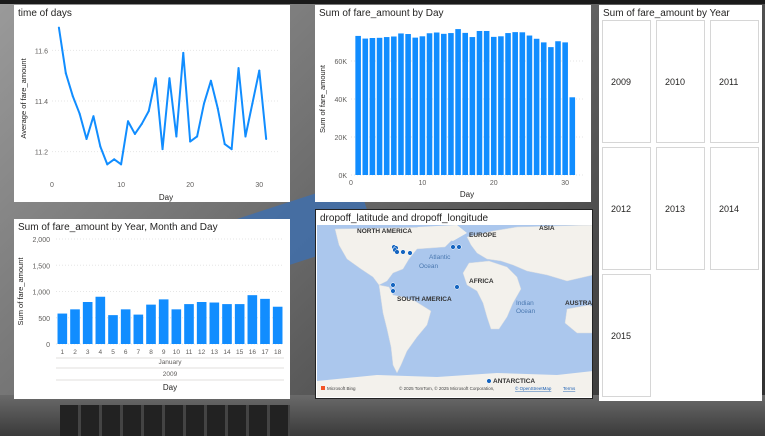 This screenshot has width=765, height=436. What do you see at coordinates (253, 352) in the screenshot?
I see `x-tick-label: 16` at bounding box center [253, 352].